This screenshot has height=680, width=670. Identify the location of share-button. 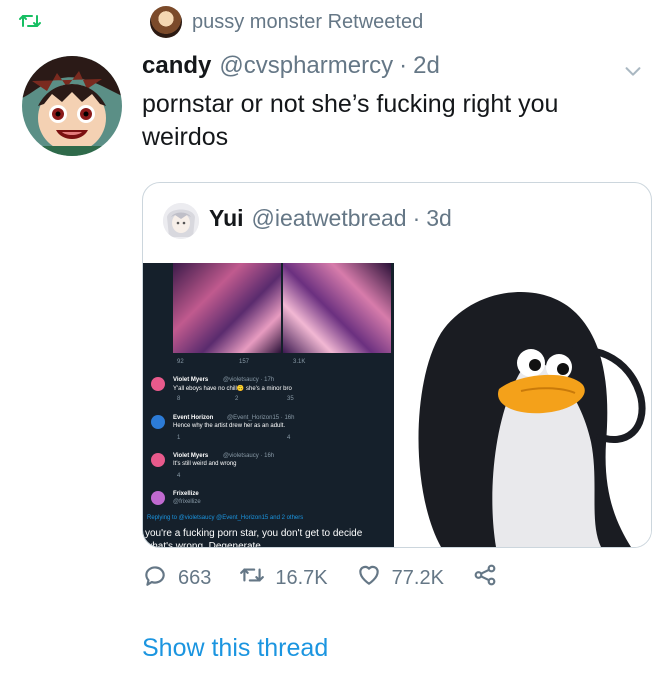
(490, 578).